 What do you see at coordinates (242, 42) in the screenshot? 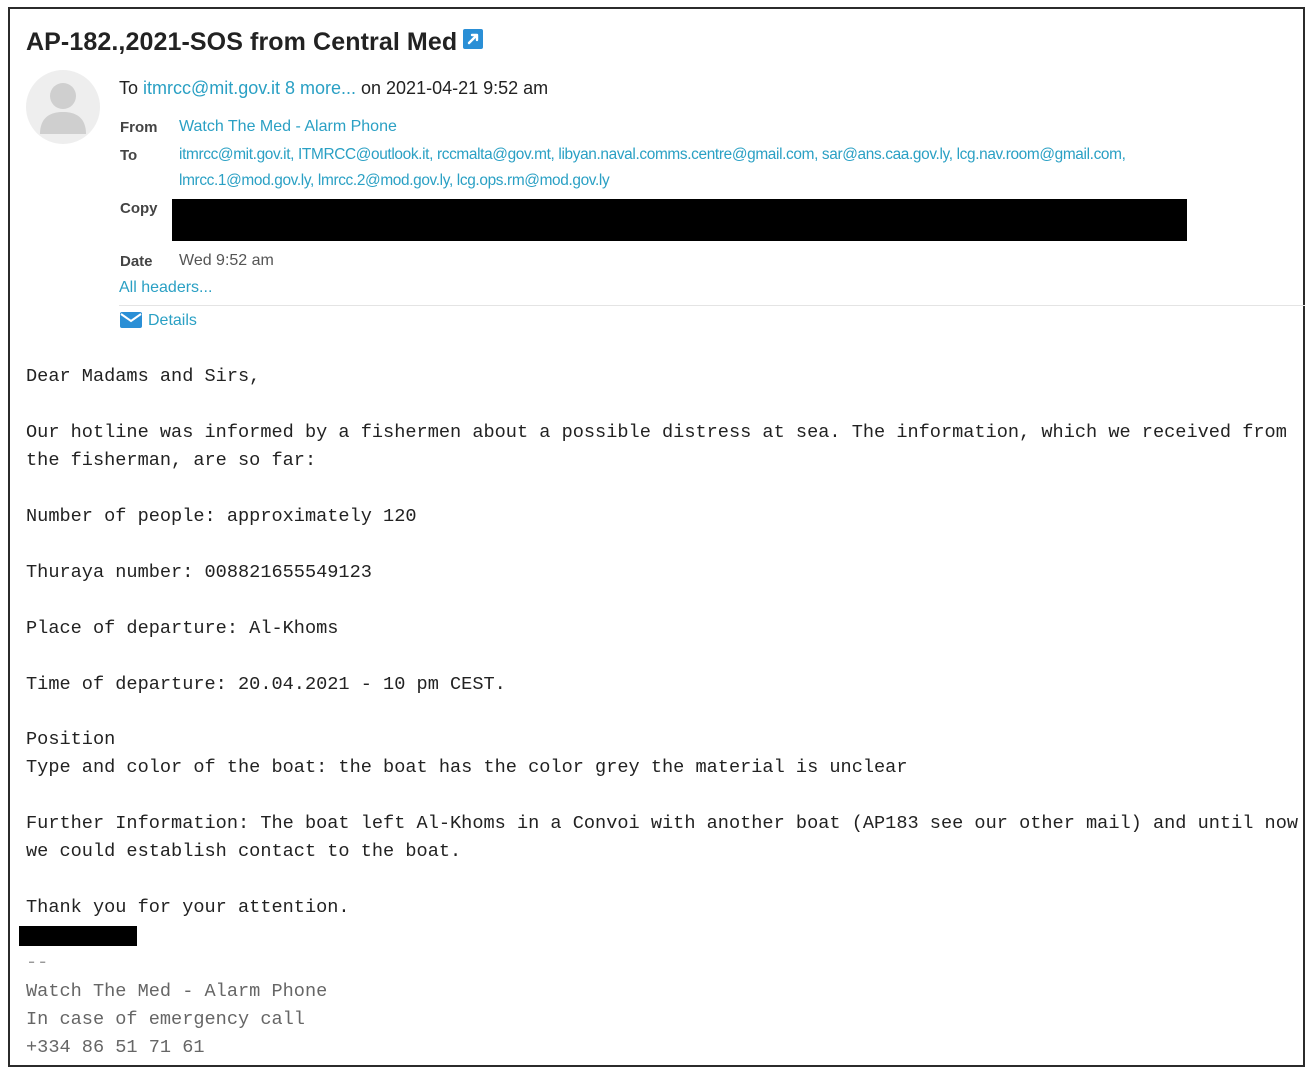
I see `subject-text: AP-182.,2021-SOS from Central Med` at bounding box center [242, 42].